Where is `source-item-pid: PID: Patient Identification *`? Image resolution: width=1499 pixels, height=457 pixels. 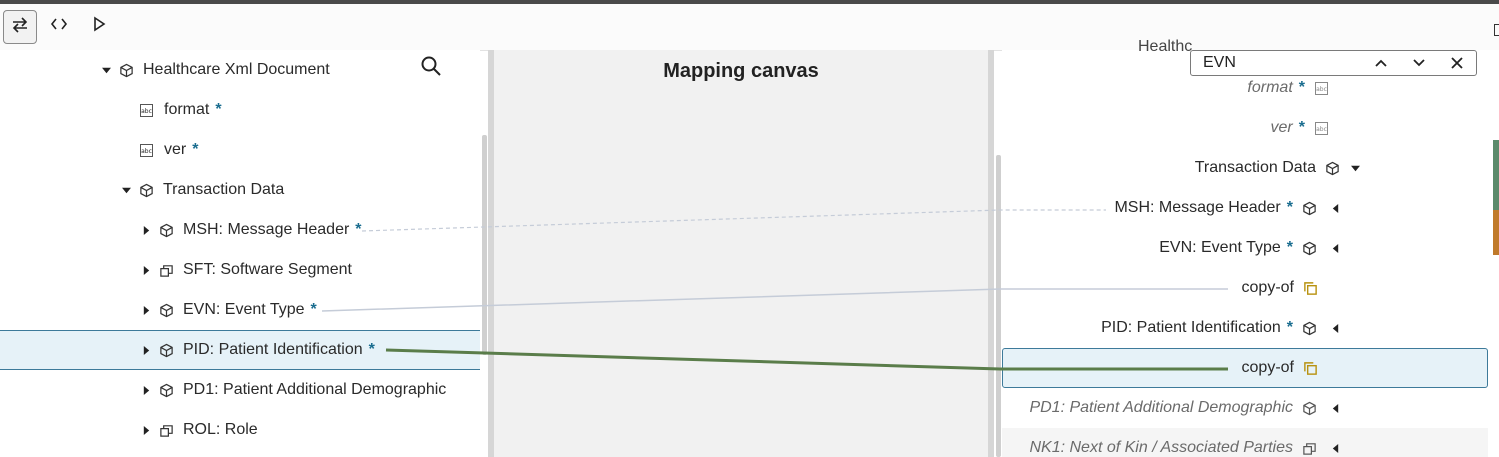 source-item-pid: PID: Patient Identification * is located at coordinates (240, 350).